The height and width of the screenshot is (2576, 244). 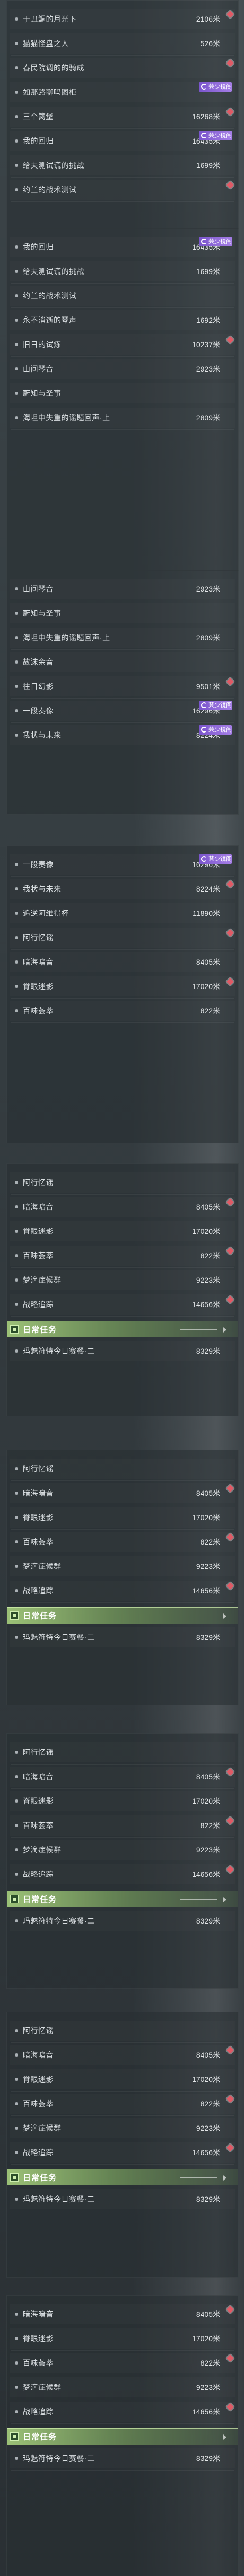 I want to click on quest-row: 旧日的试炼 10237米, so click(x=123, y=344).